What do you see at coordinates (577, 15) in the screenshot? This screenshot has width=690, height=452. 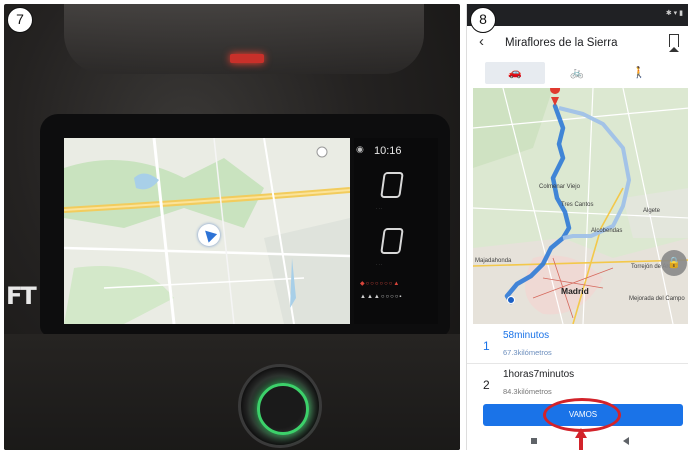 I see `status-bar: ✱ ▾ ▮` at bounding box center [577, 15].